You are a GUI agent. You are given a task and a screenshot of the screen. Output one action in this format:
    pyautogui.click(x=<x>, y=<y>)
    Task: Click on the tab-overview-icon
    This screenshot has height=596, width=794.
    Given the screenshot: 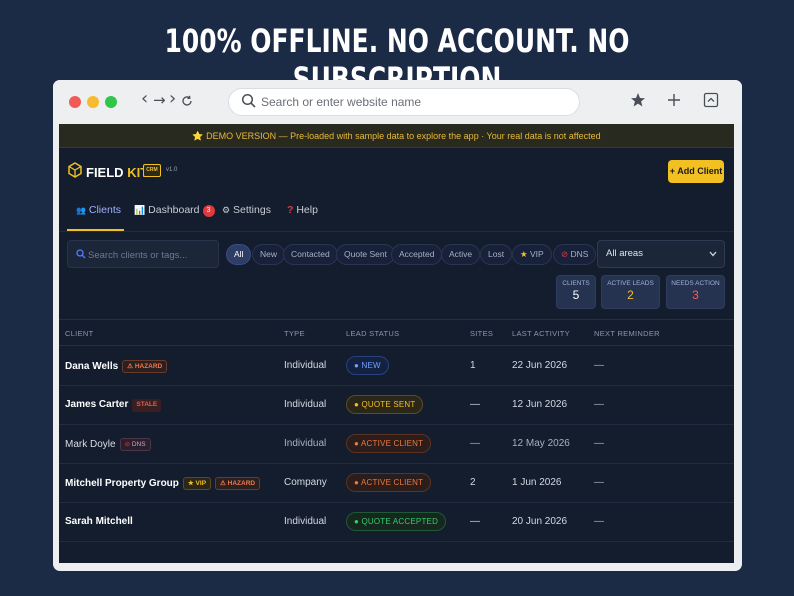 What is the action you would take?
    pyautogui.click(x=711, y=100)
    